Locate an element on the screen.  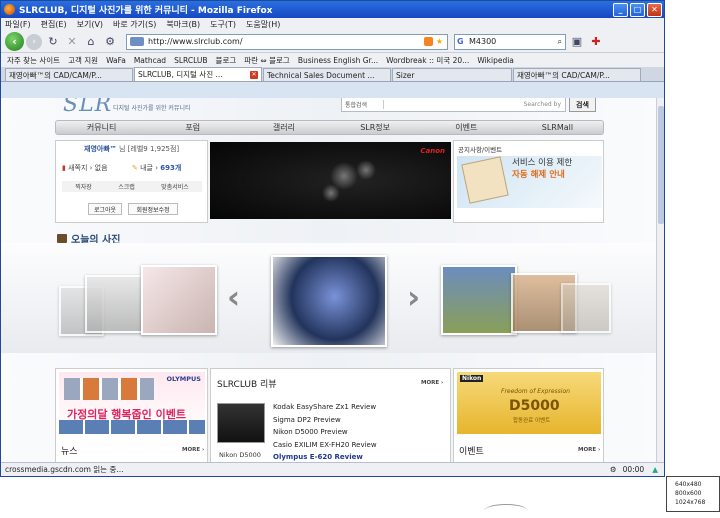
bookmark-star-icon: ★ is located at coordinates (439, 41).